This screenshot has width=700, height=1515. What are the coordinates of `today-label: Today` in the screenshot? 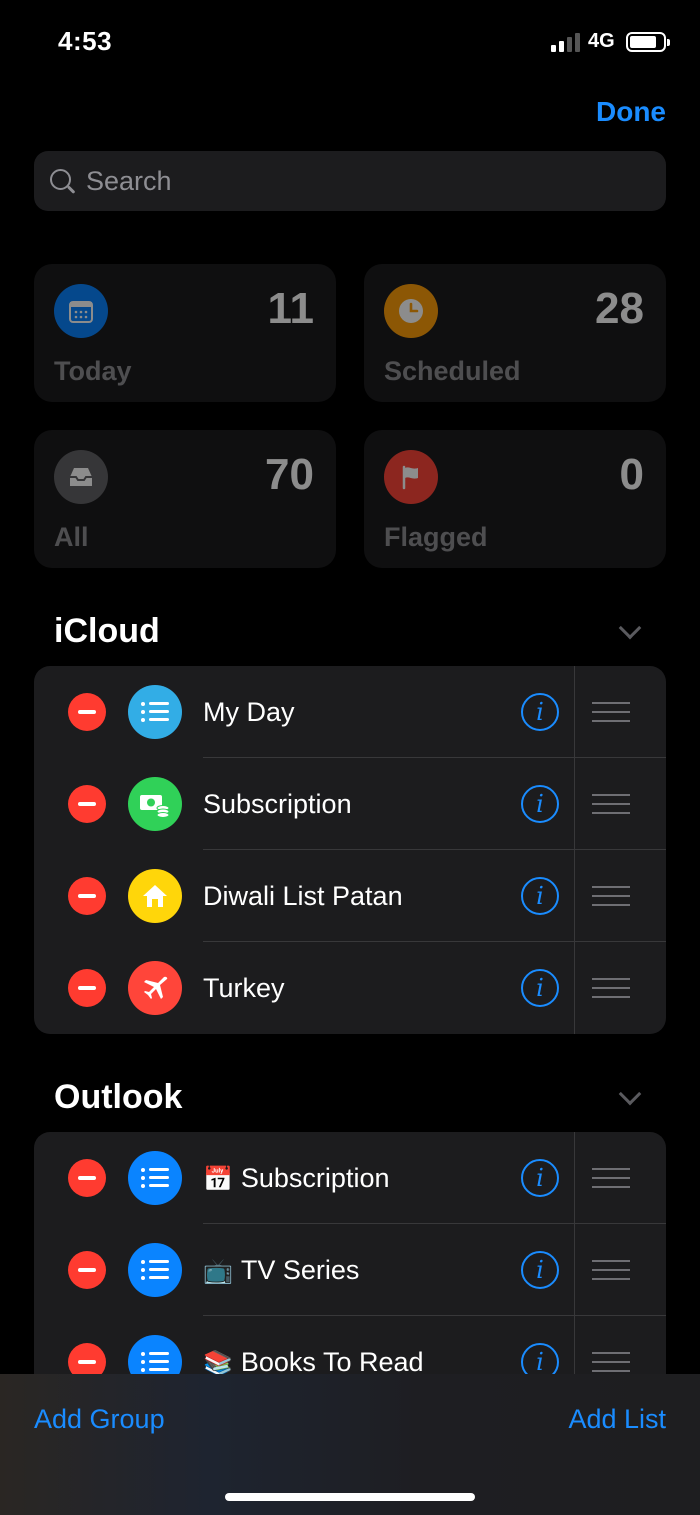 It's located at (93, 371).